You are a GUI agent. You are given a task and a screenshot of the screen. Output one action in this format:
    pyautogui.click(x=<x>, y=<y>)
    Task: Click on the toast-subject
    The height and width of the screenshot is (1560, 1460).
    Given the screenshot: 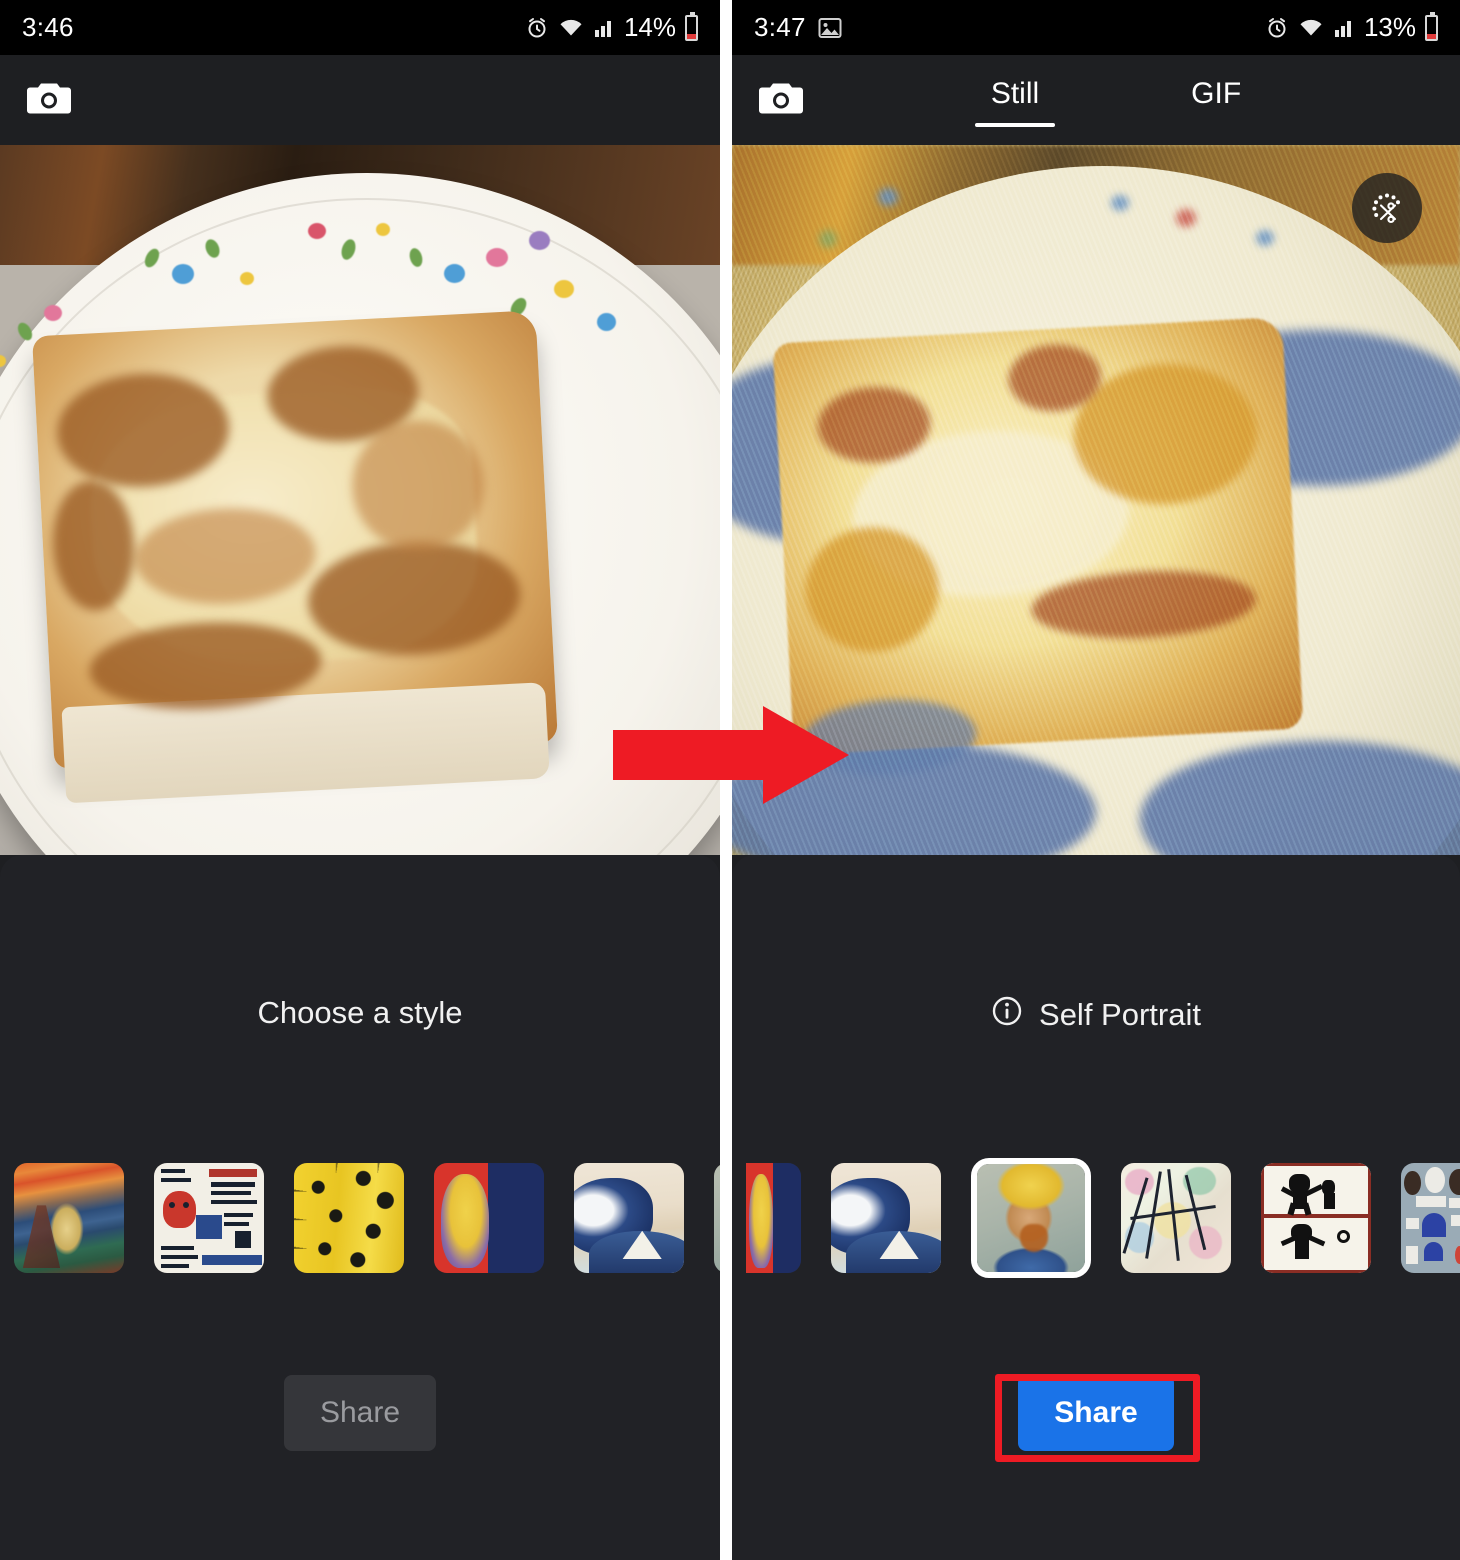 What is the action you would take?
    pyautogui.click(x=295, y=556)
    